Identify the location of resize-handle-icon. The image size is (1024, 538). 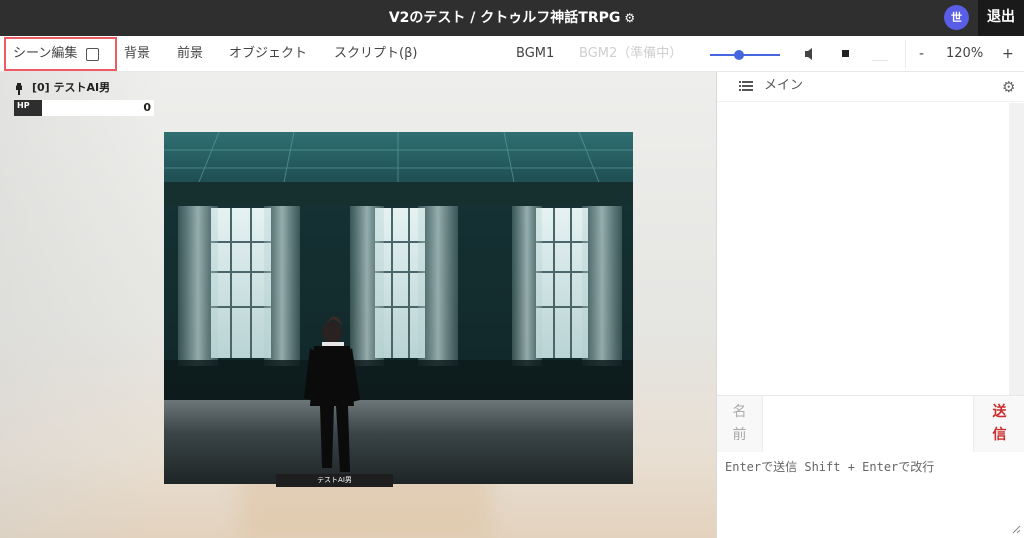
(1016, 529).